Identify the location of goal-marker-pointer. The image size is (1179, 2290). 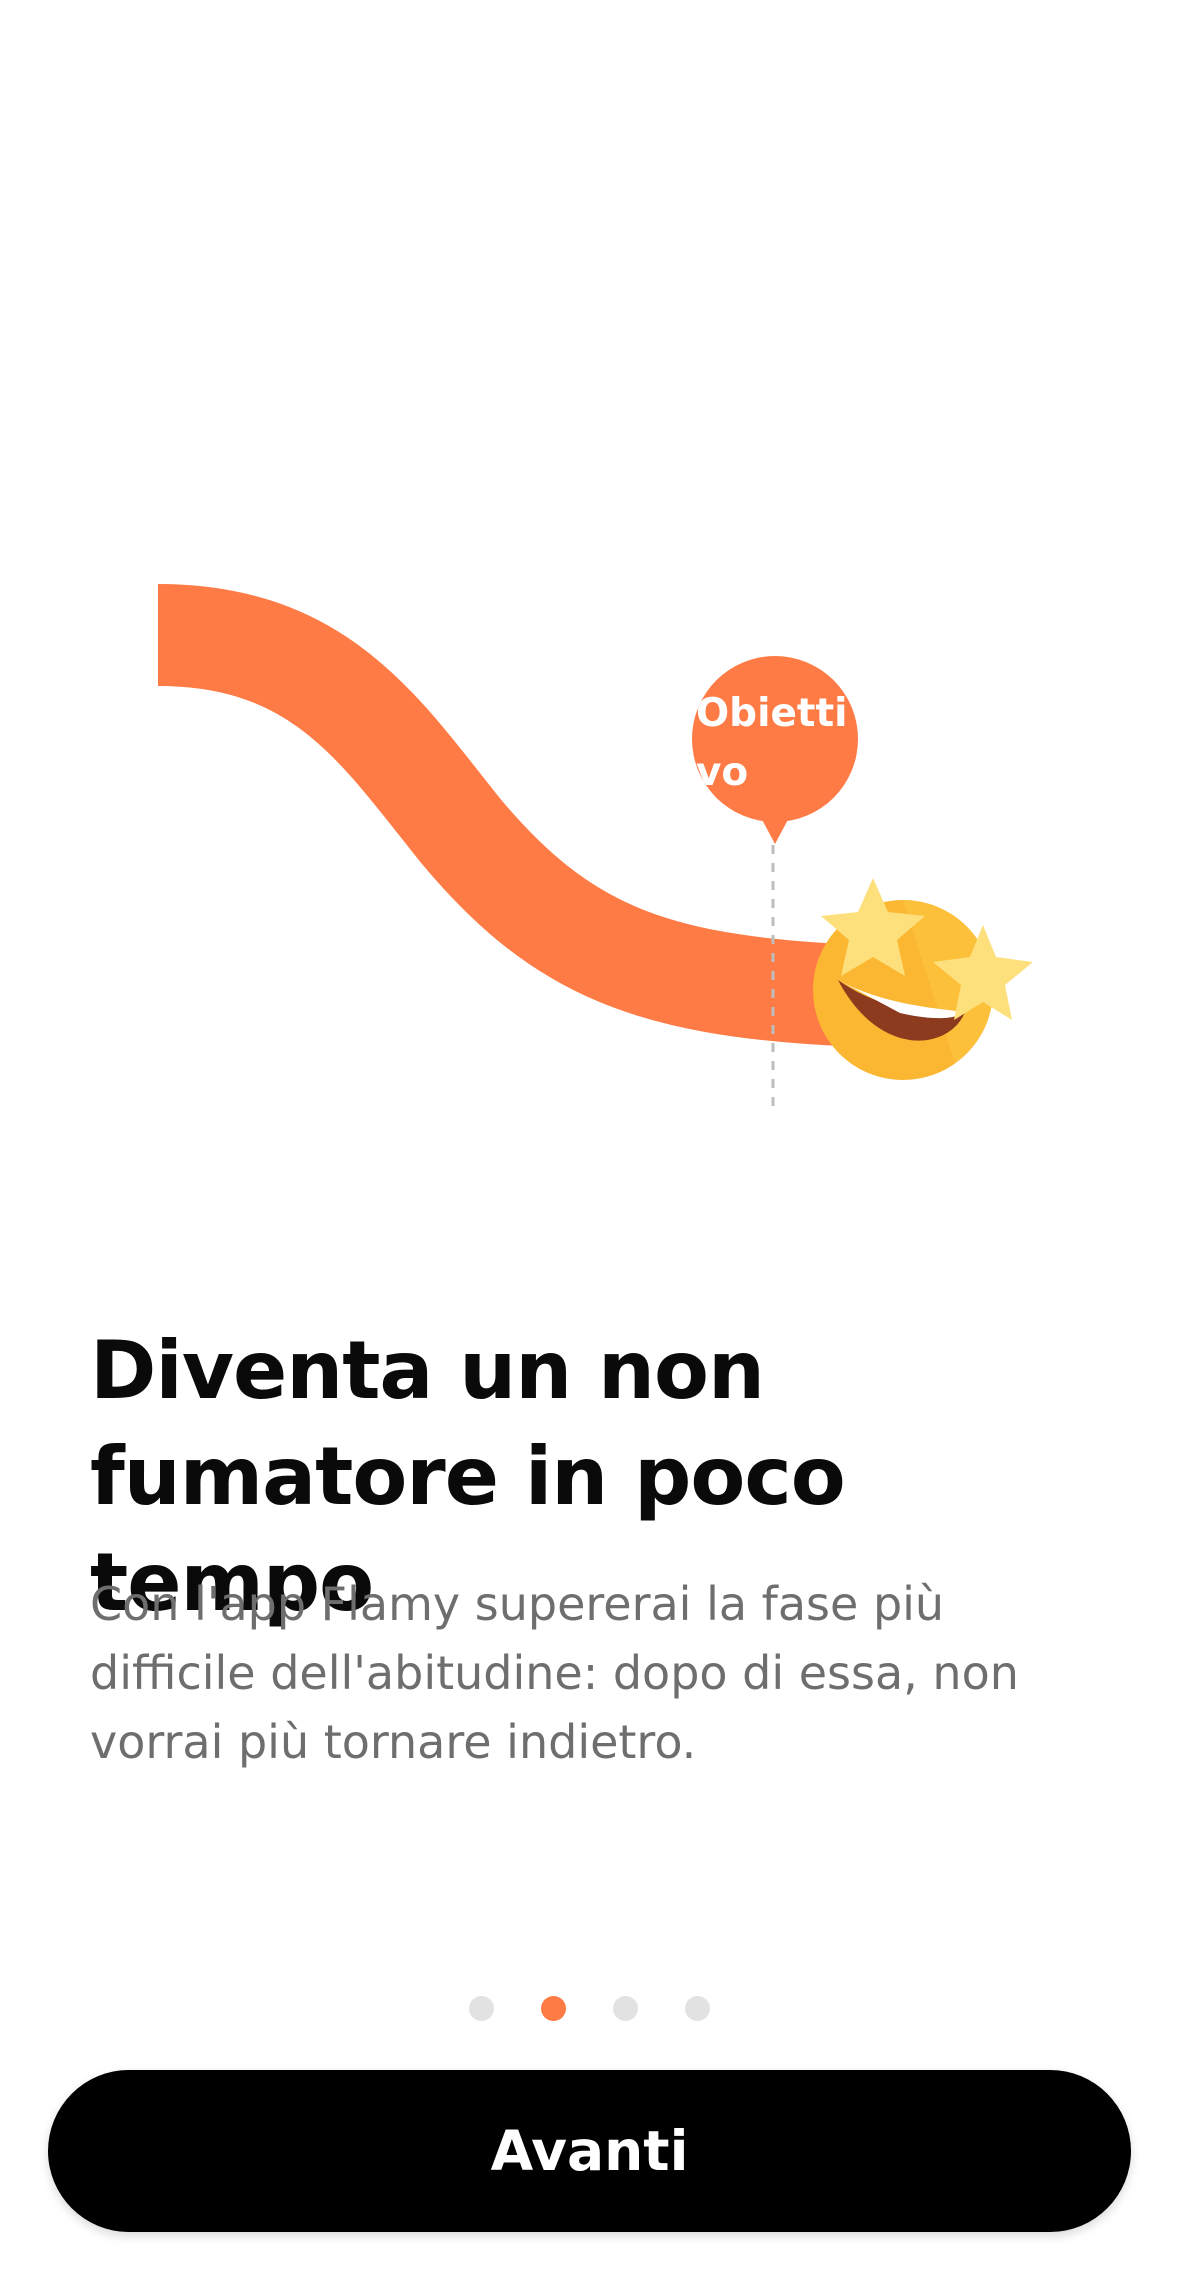
(775, 828).